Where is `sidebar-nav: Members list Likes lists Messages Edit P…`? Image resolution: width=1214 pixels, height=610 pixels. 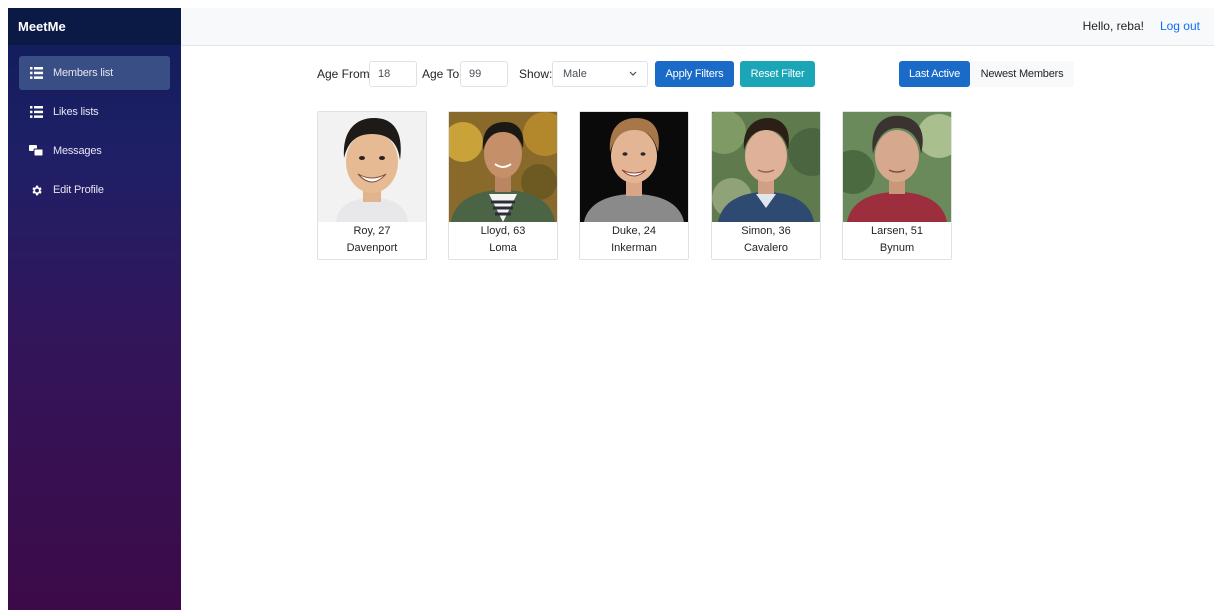 sidebar-nav: Members list Likes lists Messages Edit P… is located at coordinates (94, 126).